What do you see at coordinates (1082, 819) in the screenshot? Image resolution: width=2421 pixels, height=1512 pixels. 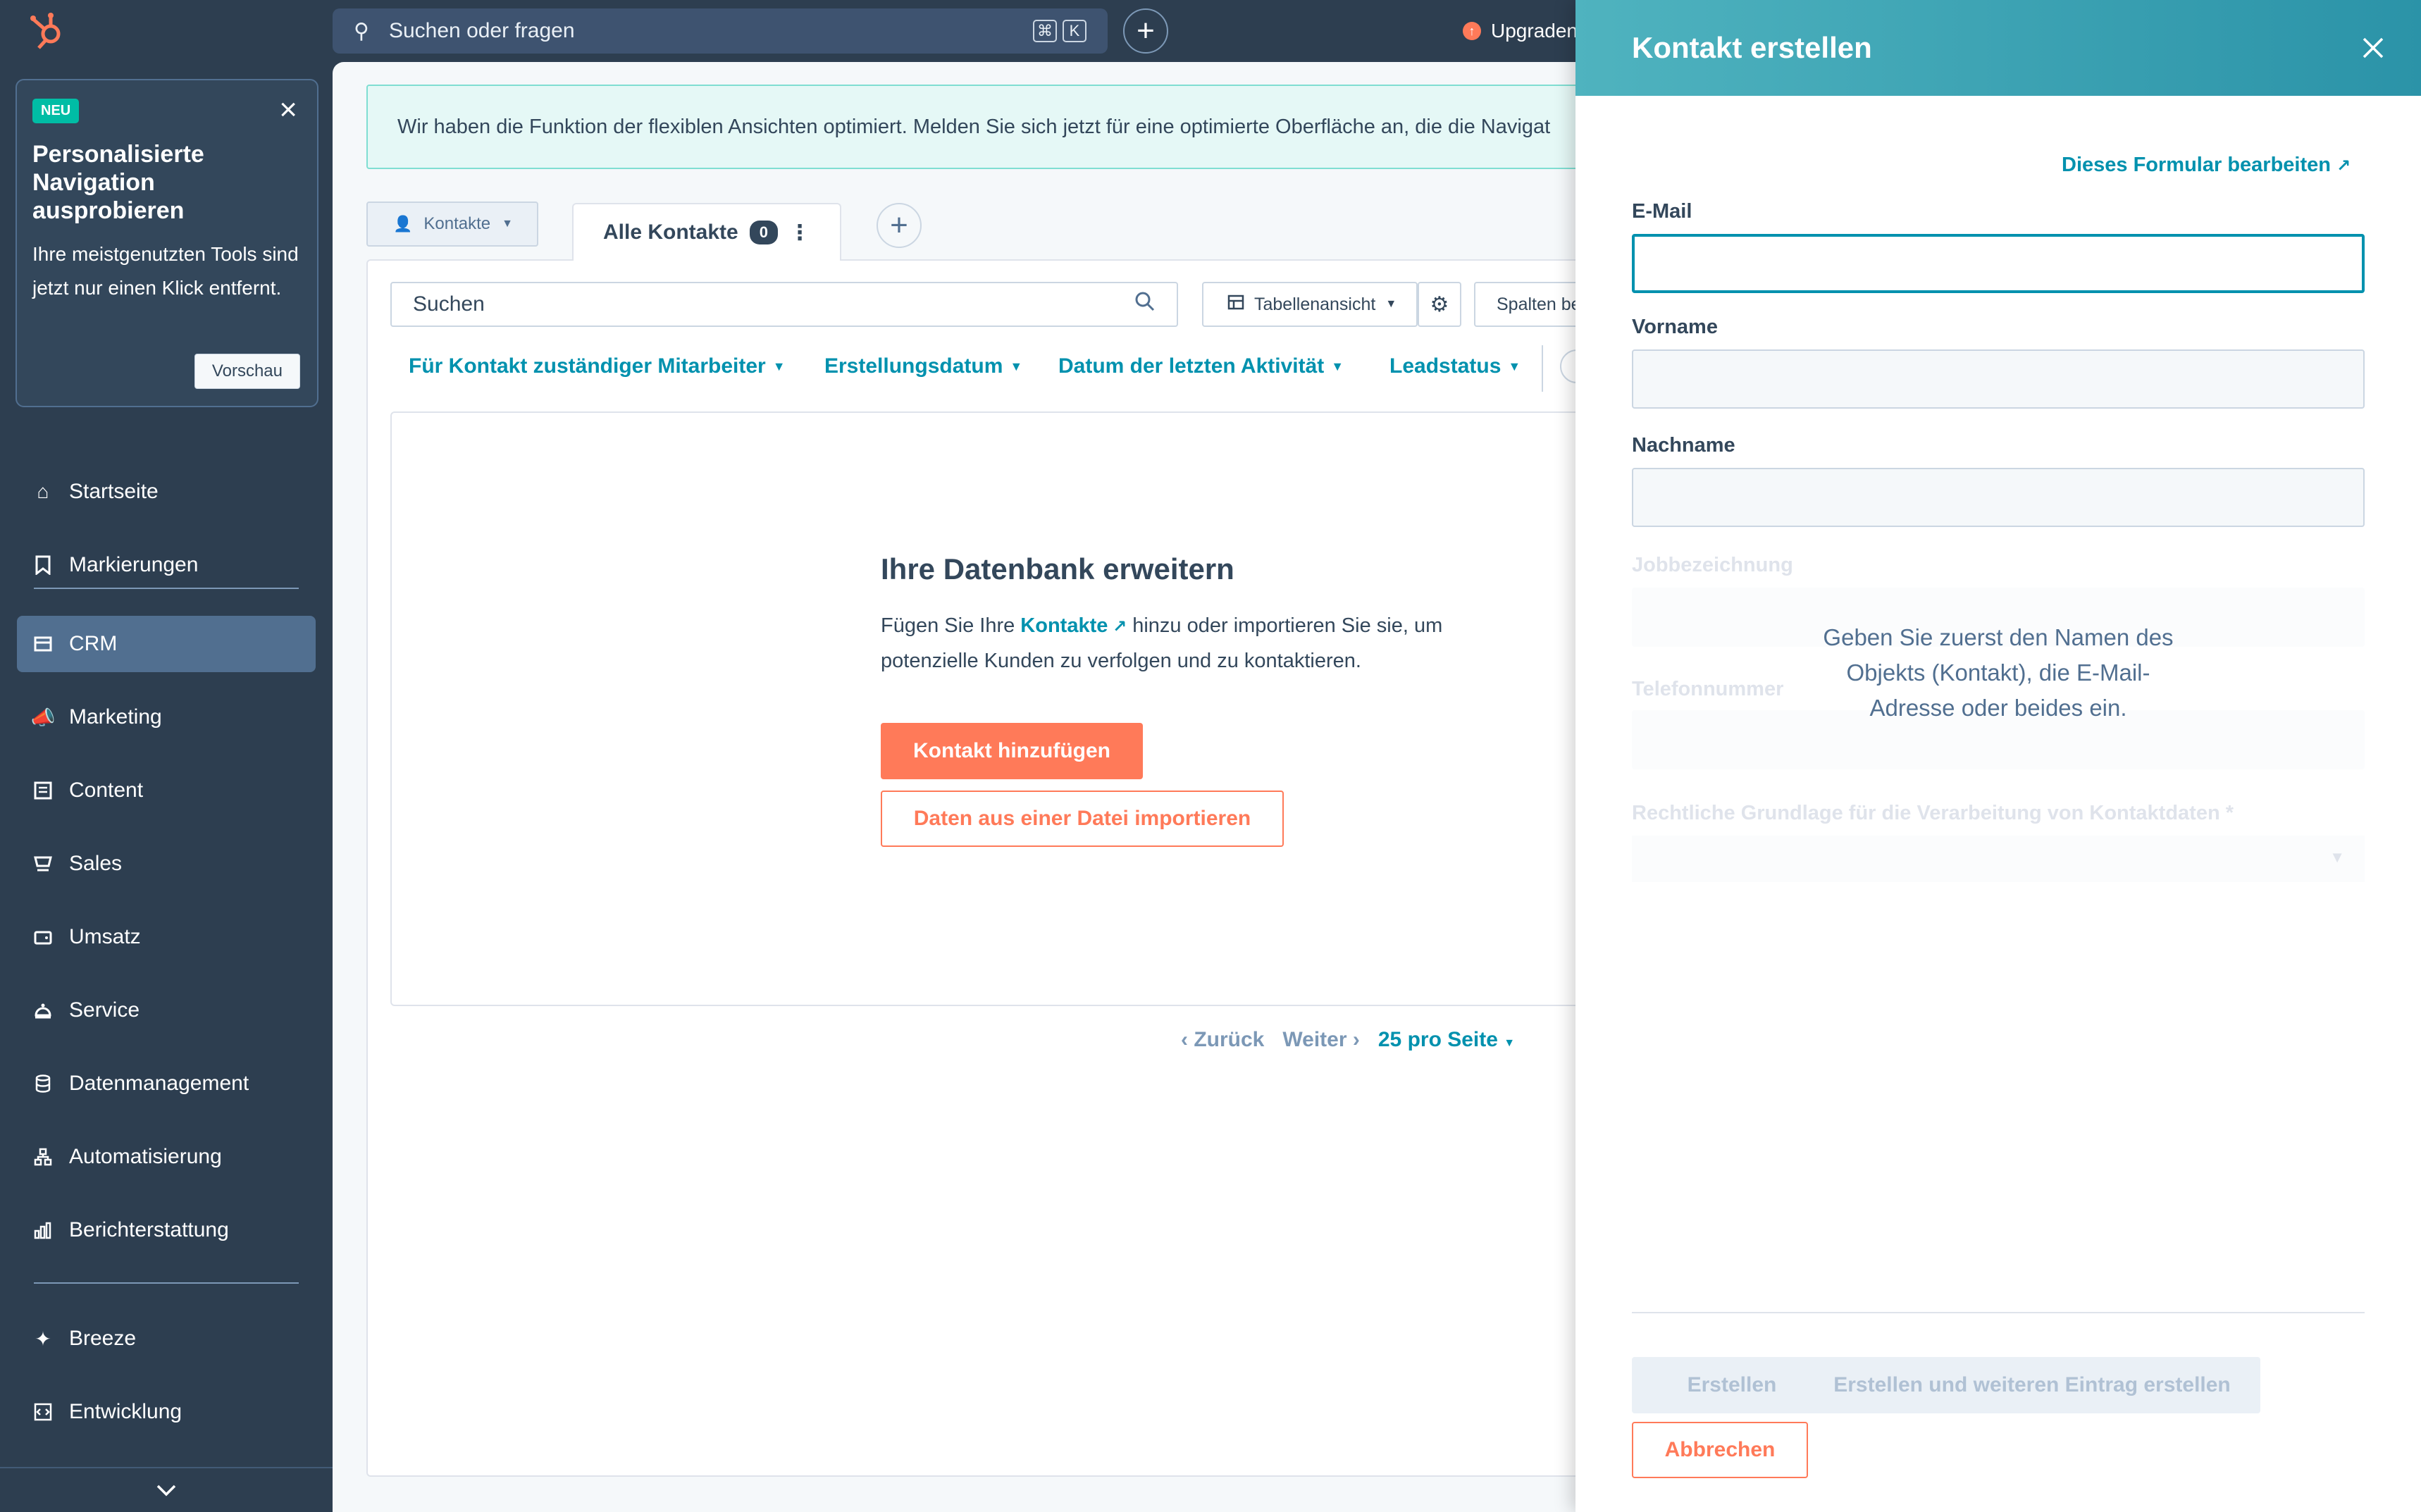 I see `import-data-button: Daten aus einer Datei importieren` at bounding box center [1082, 819].